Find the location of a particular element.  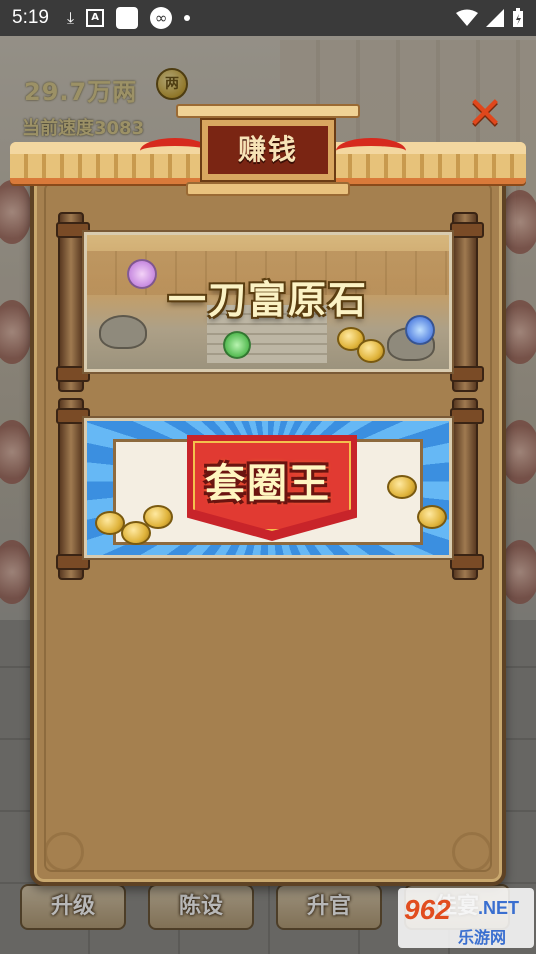

status-time: 5:19 is located at coordinates (30, 17).